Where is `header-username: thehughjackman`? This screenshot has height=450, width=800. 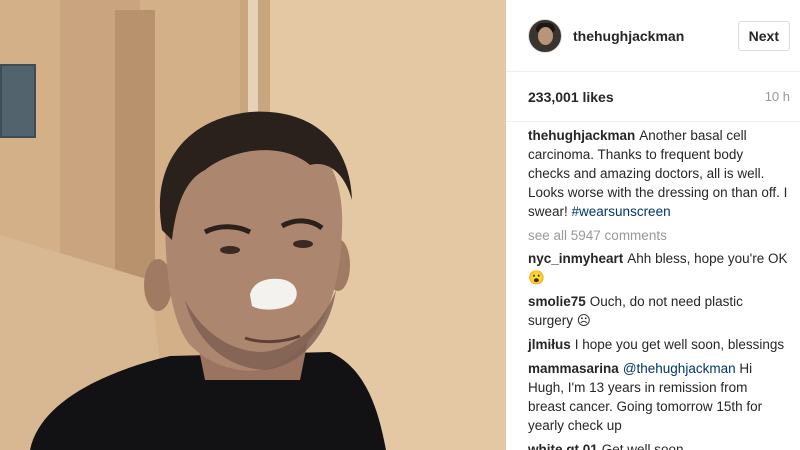 header-username: thehughjackman is located at coordinates (655, 36).